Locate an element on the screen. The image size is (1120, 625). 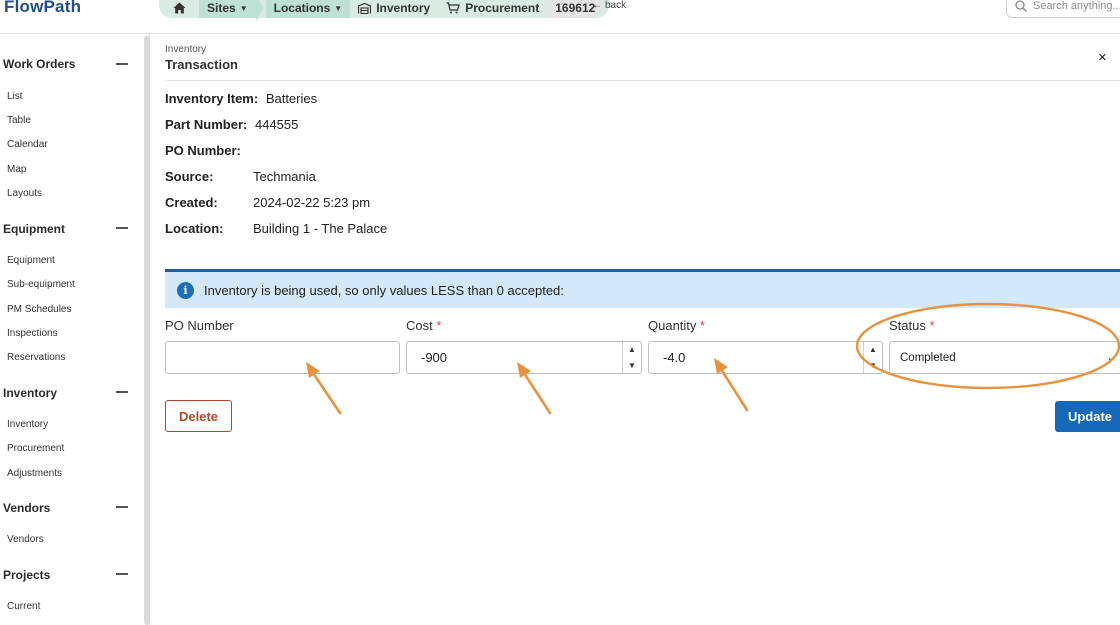
close-icon: × is located at coordinates (1102, 57).